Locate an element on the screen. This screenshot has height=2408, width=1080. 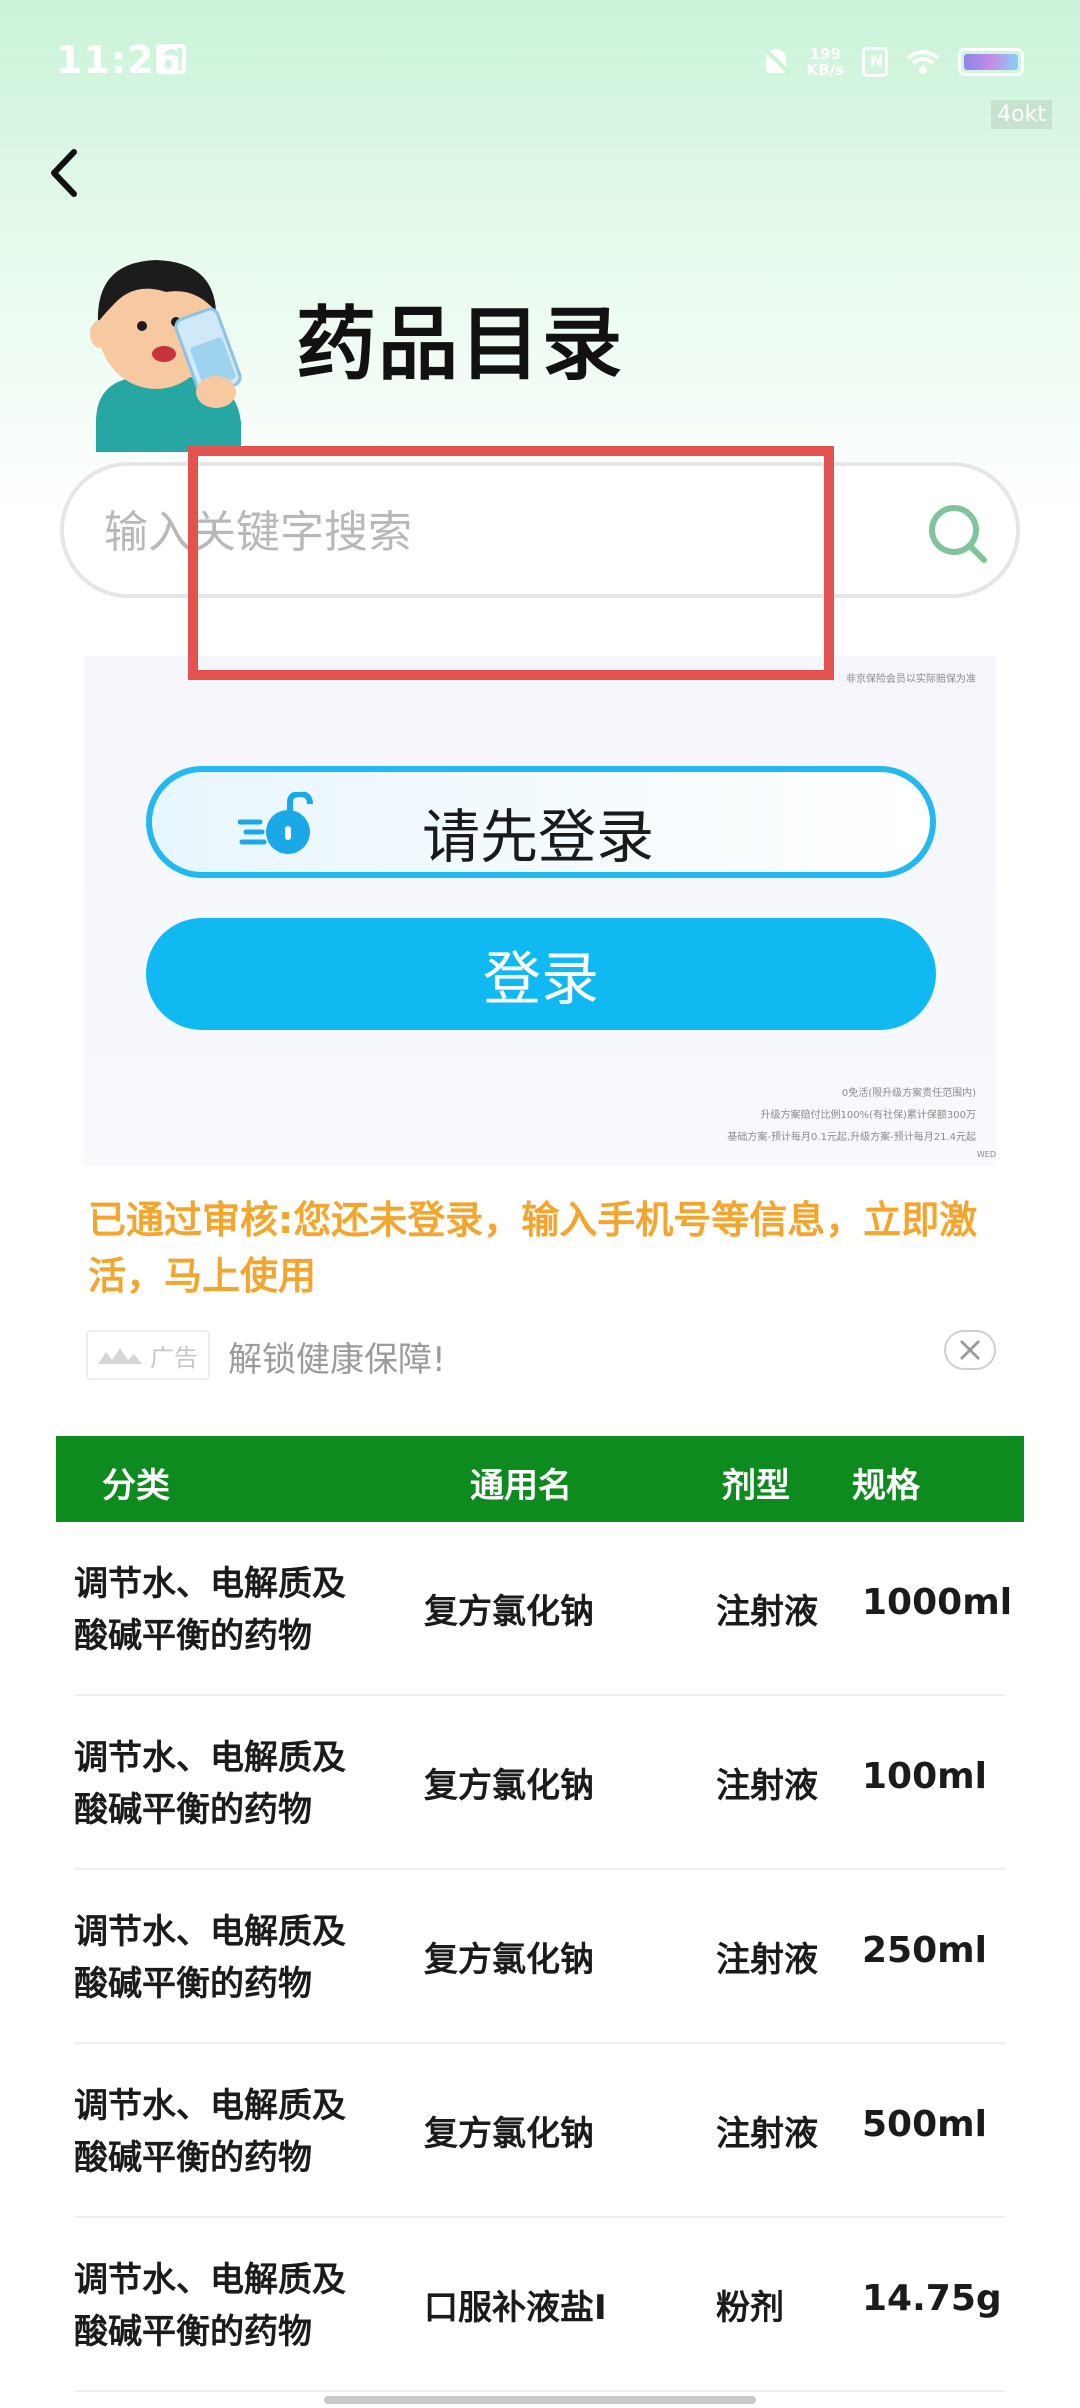
table-row: 调节水、电解质及酸碱平衡的药物 复方氯化钠 注射液 250ml is located at coordinates (540, 1957).